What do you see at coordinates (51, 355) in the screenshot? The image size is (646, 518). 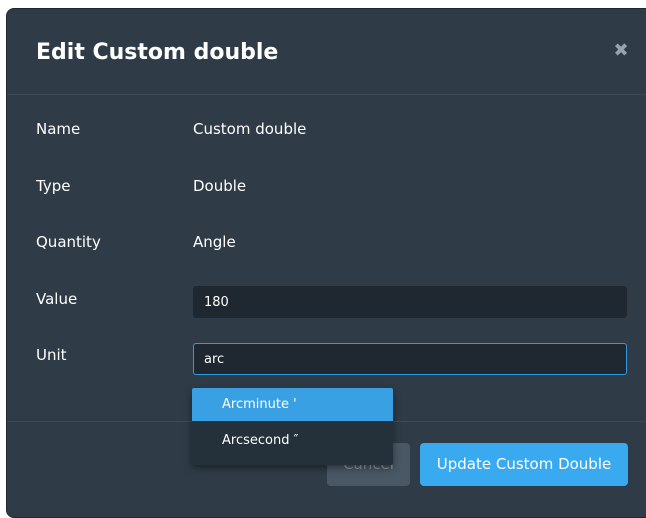 I see `unit-label: Unit` at bounding box center [51, 355].